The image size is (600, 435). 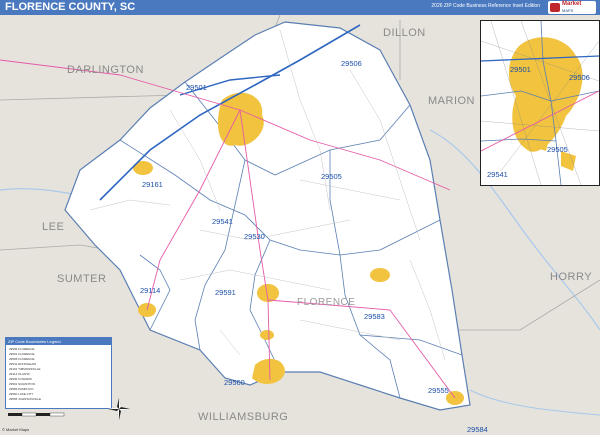 What do you see at coordinates (22, 359) in the screenshot?
I see `legend-row: 29505 FLORENCE` at bounding box center [22, 359].